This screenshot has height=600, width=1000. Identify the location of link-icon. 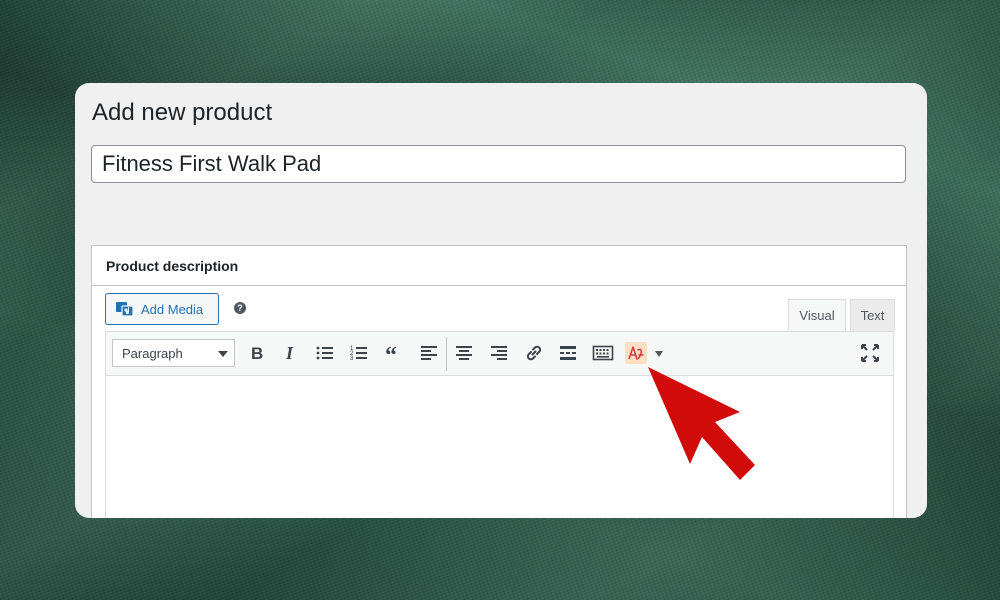
(534, 353).